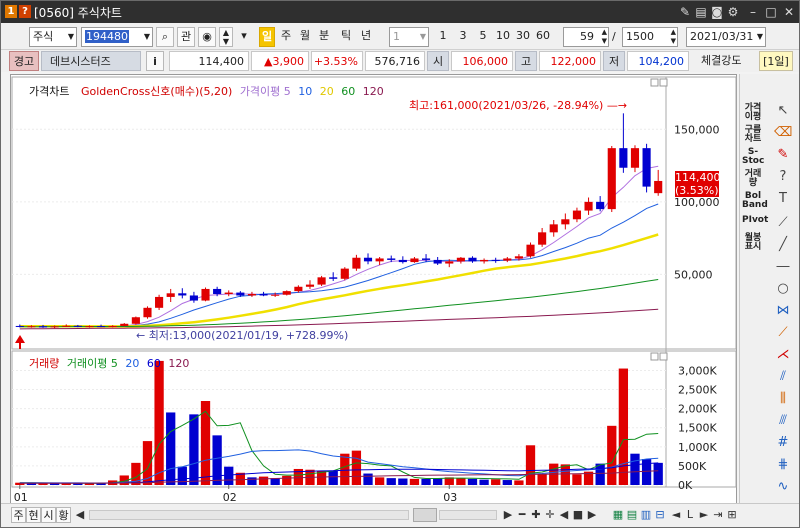 The width and height of the screenshot is (800, 528). I want to click on search-icon: ⌕, so click(165, 37).